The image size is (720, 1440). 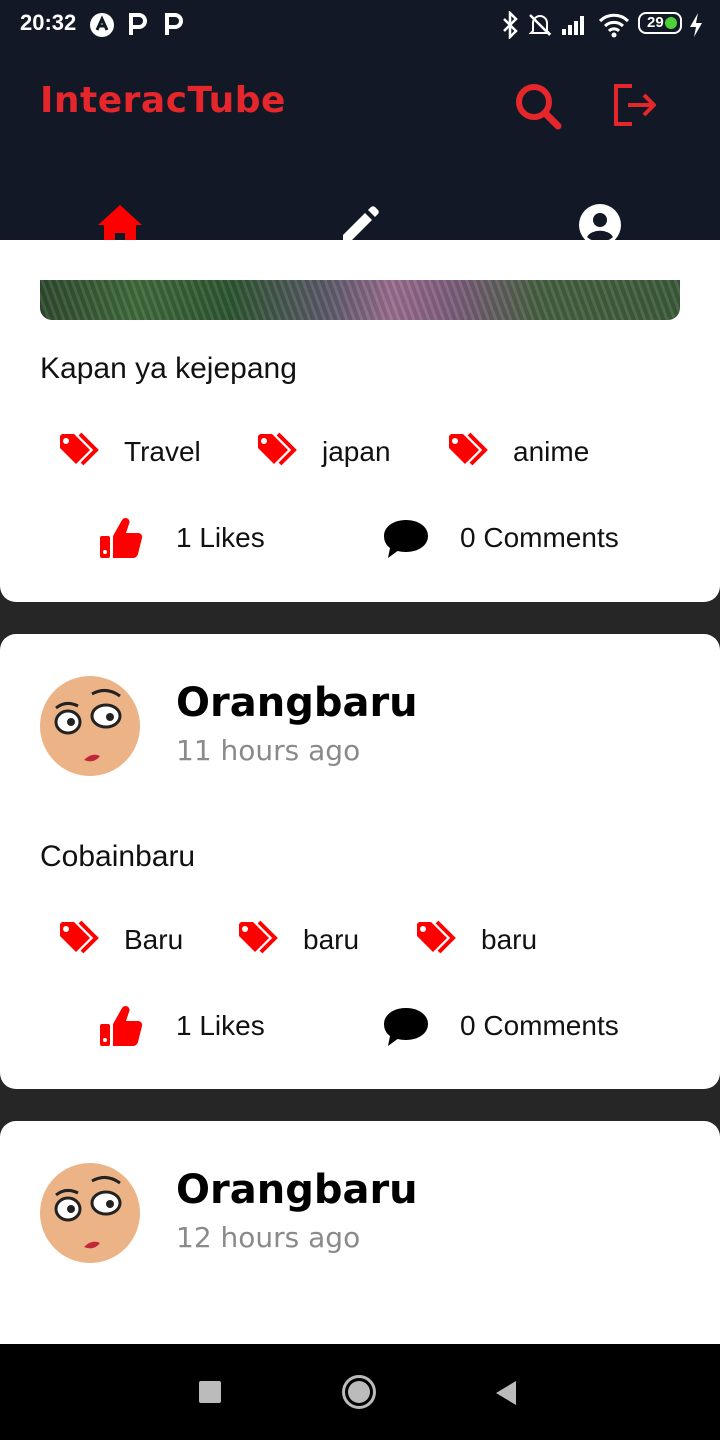 I want to click on a-icon, so click(x=102, y=25).